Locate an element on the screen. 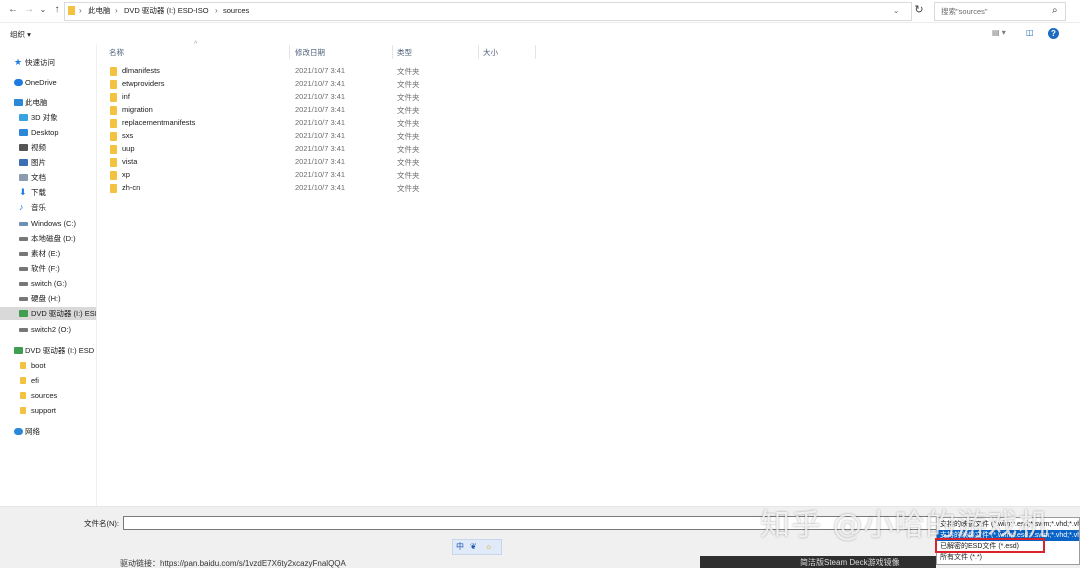 Image resolution: width=1080 pixels, height=569 pixels. caption-right-text: 简洁版Steam Deck游戏镜像 is located at coordinates (850, 562).